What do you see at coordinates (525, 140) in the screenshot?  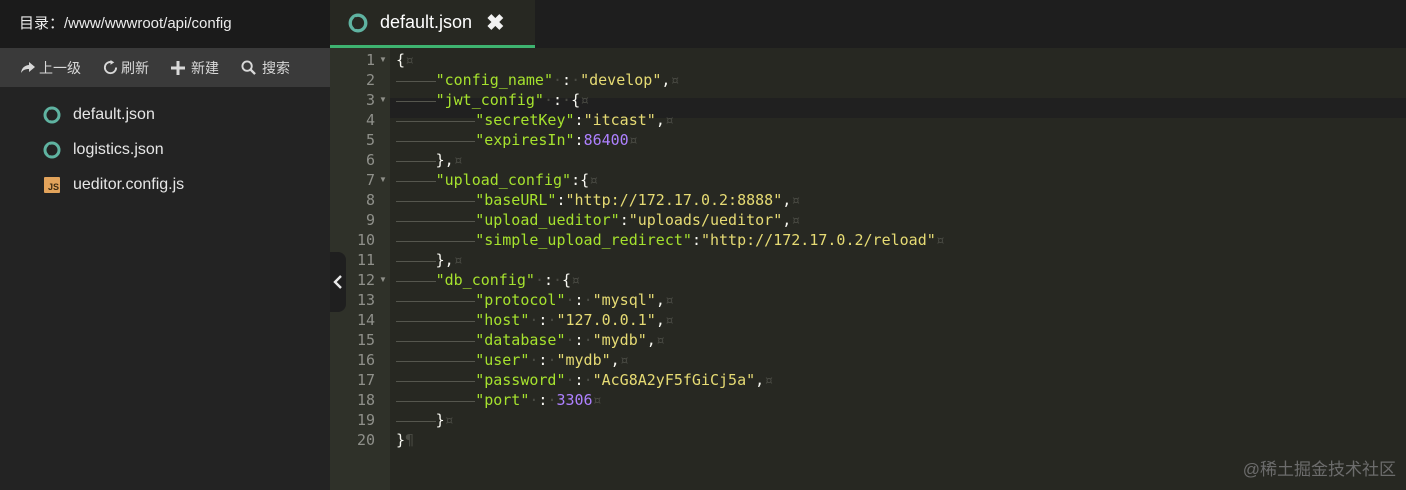 I see `json-key: "expiresIn"` at bounding box center [525, 140].